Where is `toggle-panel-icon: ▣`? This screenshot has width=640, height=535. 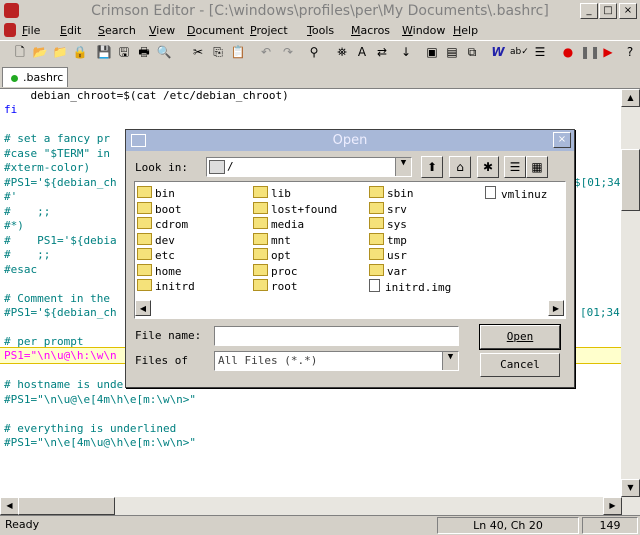 toggle-panel-icon: ▣ is located at coordinates (432, 52).